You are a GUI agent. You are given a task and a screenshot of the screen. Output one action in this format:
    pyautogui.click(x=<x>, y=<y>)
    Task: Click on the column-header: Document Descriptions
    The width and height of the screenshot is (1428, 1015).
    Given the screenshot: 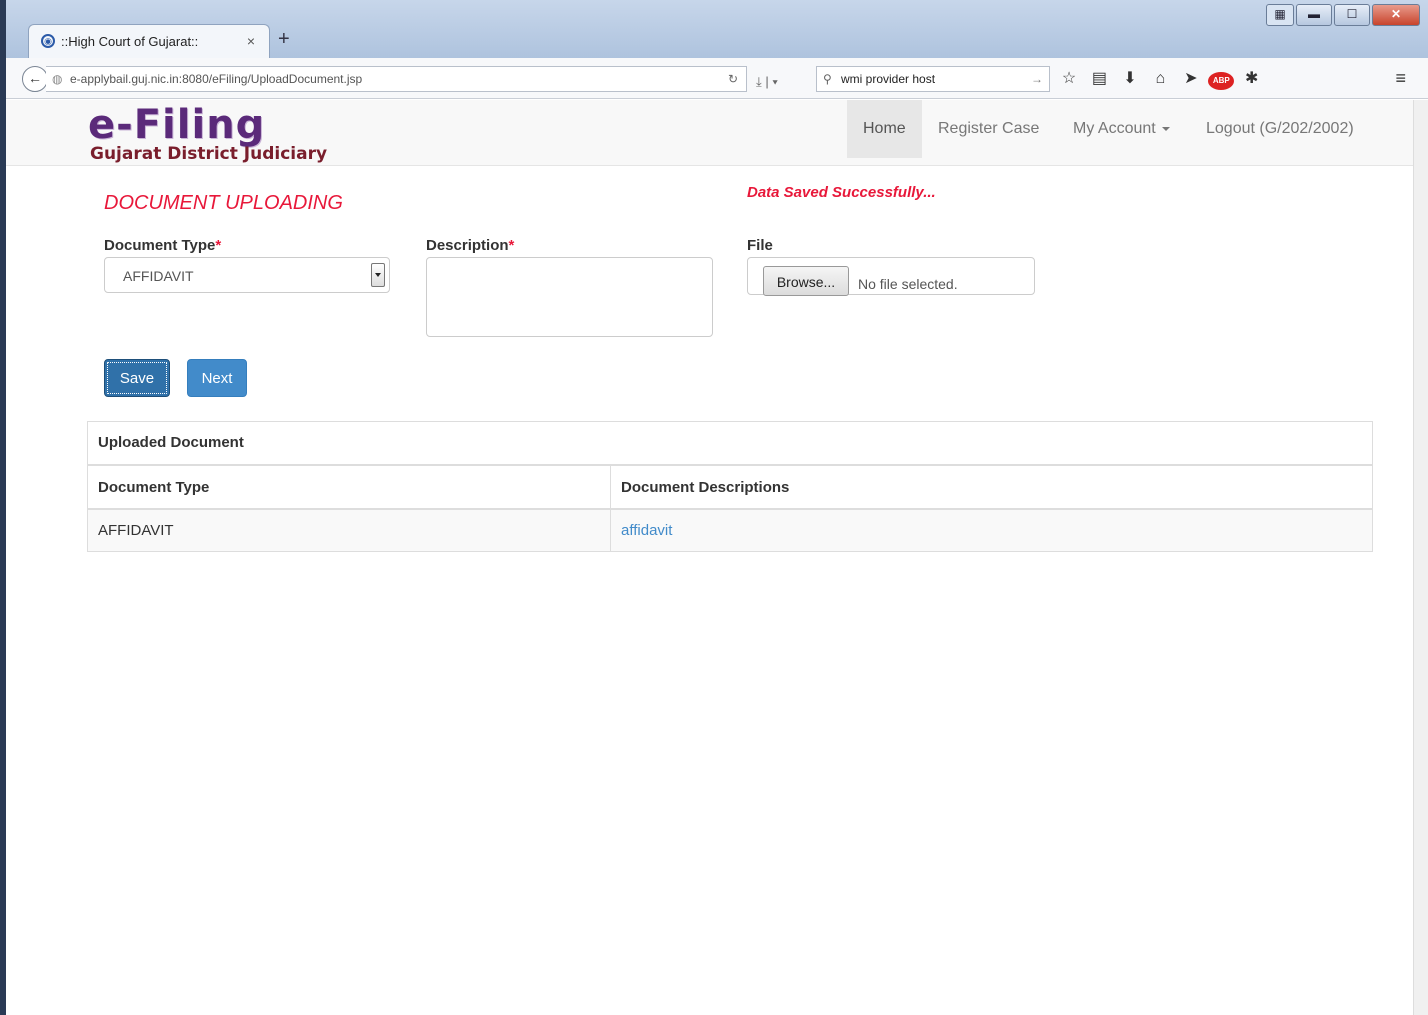 What is the action you would take?
    pyautogui.click(x=991, y=488)
    